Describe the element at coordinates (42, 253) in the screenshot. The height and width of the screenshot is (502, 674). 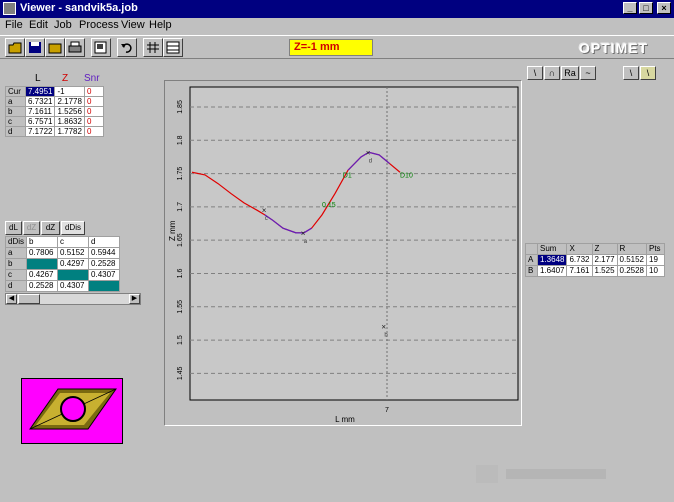
I see `table-cell: 0.7806` at that location.